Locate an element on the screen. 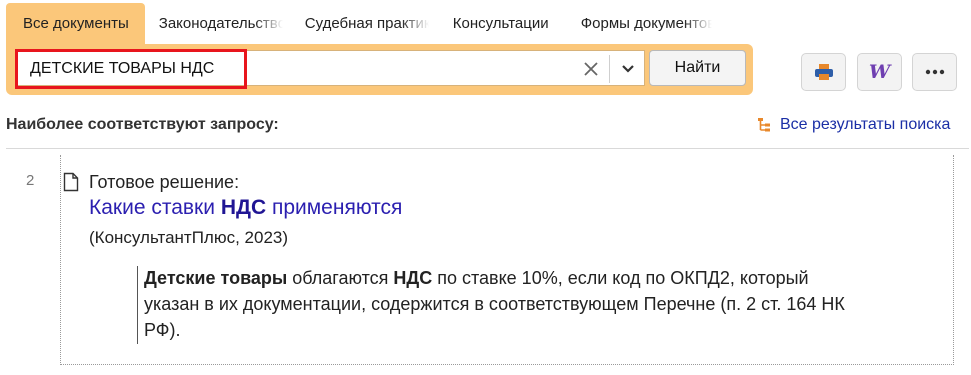  result-number: 2 is located at coordinates (30, 180).